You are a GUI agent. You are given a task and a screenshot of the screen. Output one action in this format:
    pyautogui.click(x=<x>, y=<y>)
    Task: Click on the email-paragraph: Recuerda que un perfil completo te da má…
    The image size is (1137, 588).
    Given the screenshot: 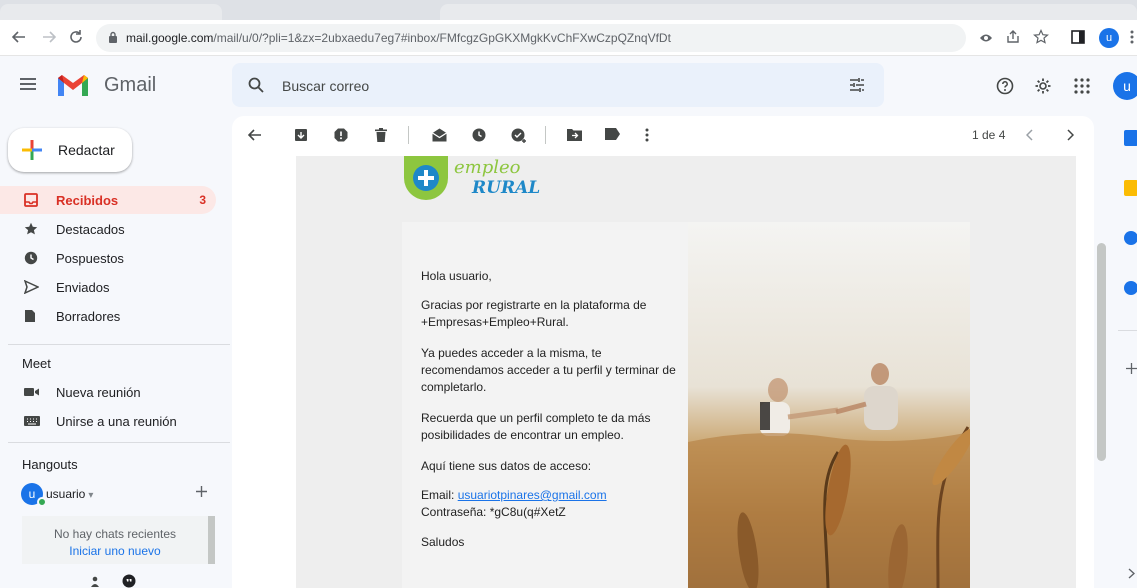 What is the action you would take?
    pyautogui.click(x=536, y=426)
    